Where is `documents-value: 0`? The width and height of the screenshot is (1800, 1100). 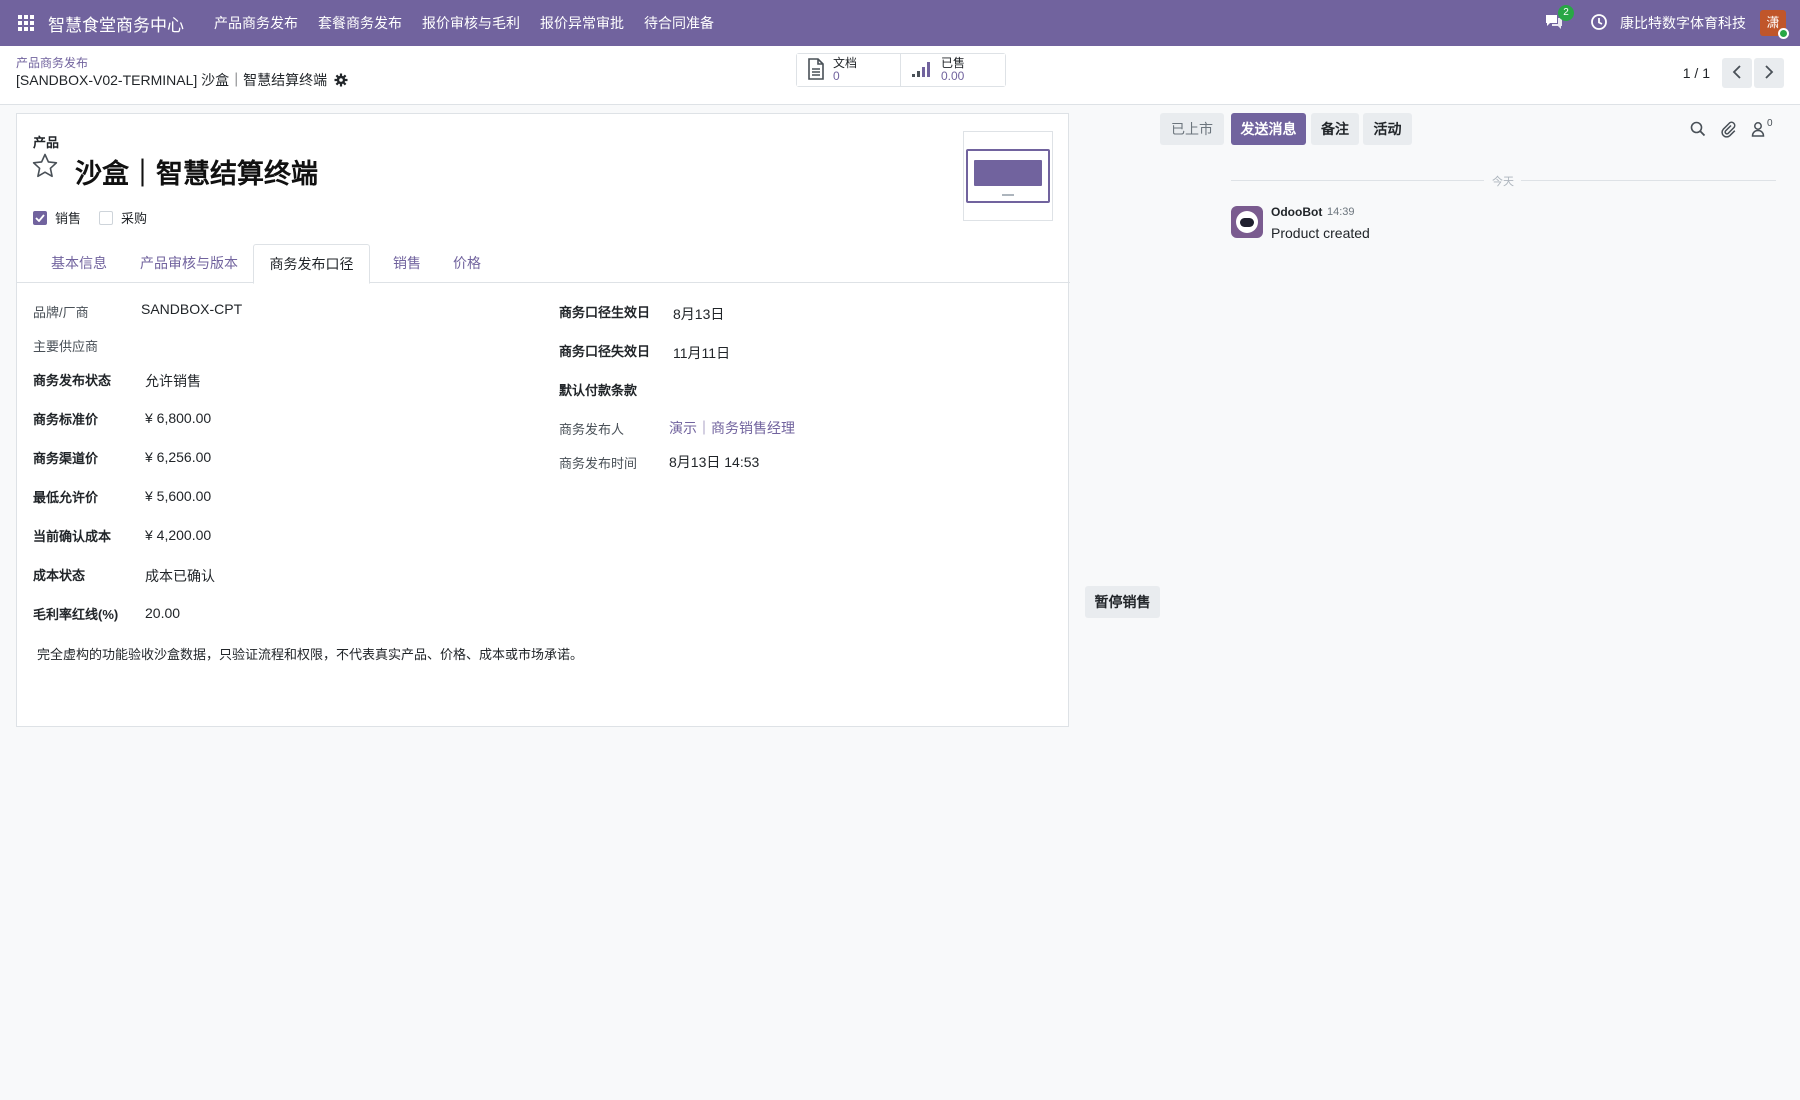
documents-value: 0 is located at coordinates (836, 76).